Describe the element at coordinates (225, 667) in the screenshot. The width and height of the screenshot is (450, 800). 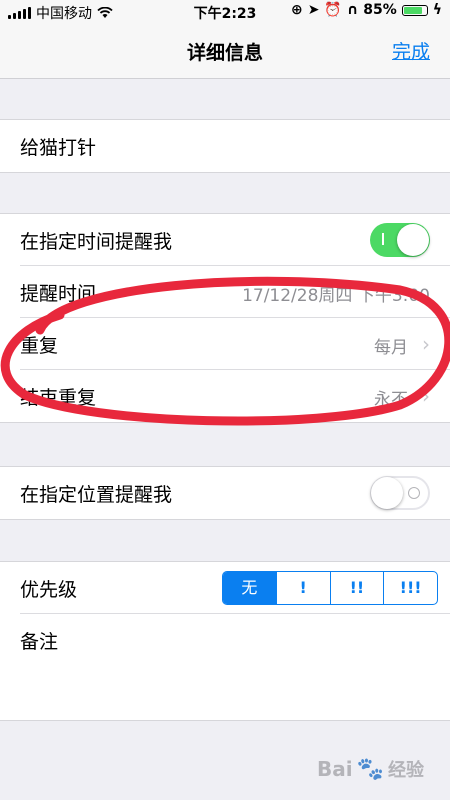
I see `notes-row: 备注` at that location.